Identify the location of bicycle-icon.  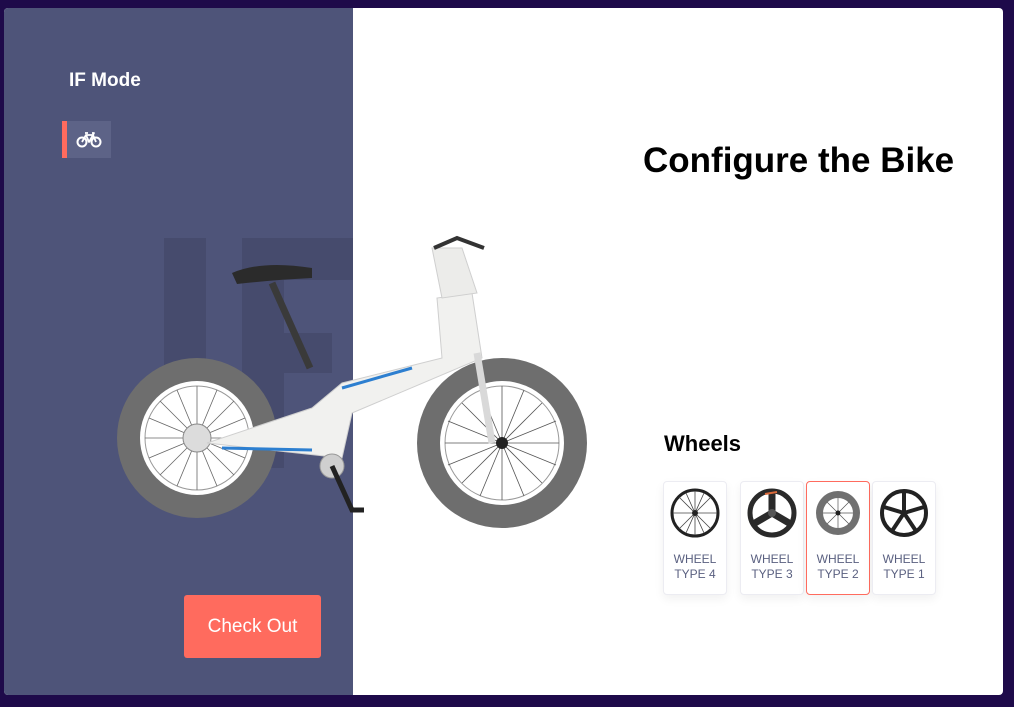
(89, 139).